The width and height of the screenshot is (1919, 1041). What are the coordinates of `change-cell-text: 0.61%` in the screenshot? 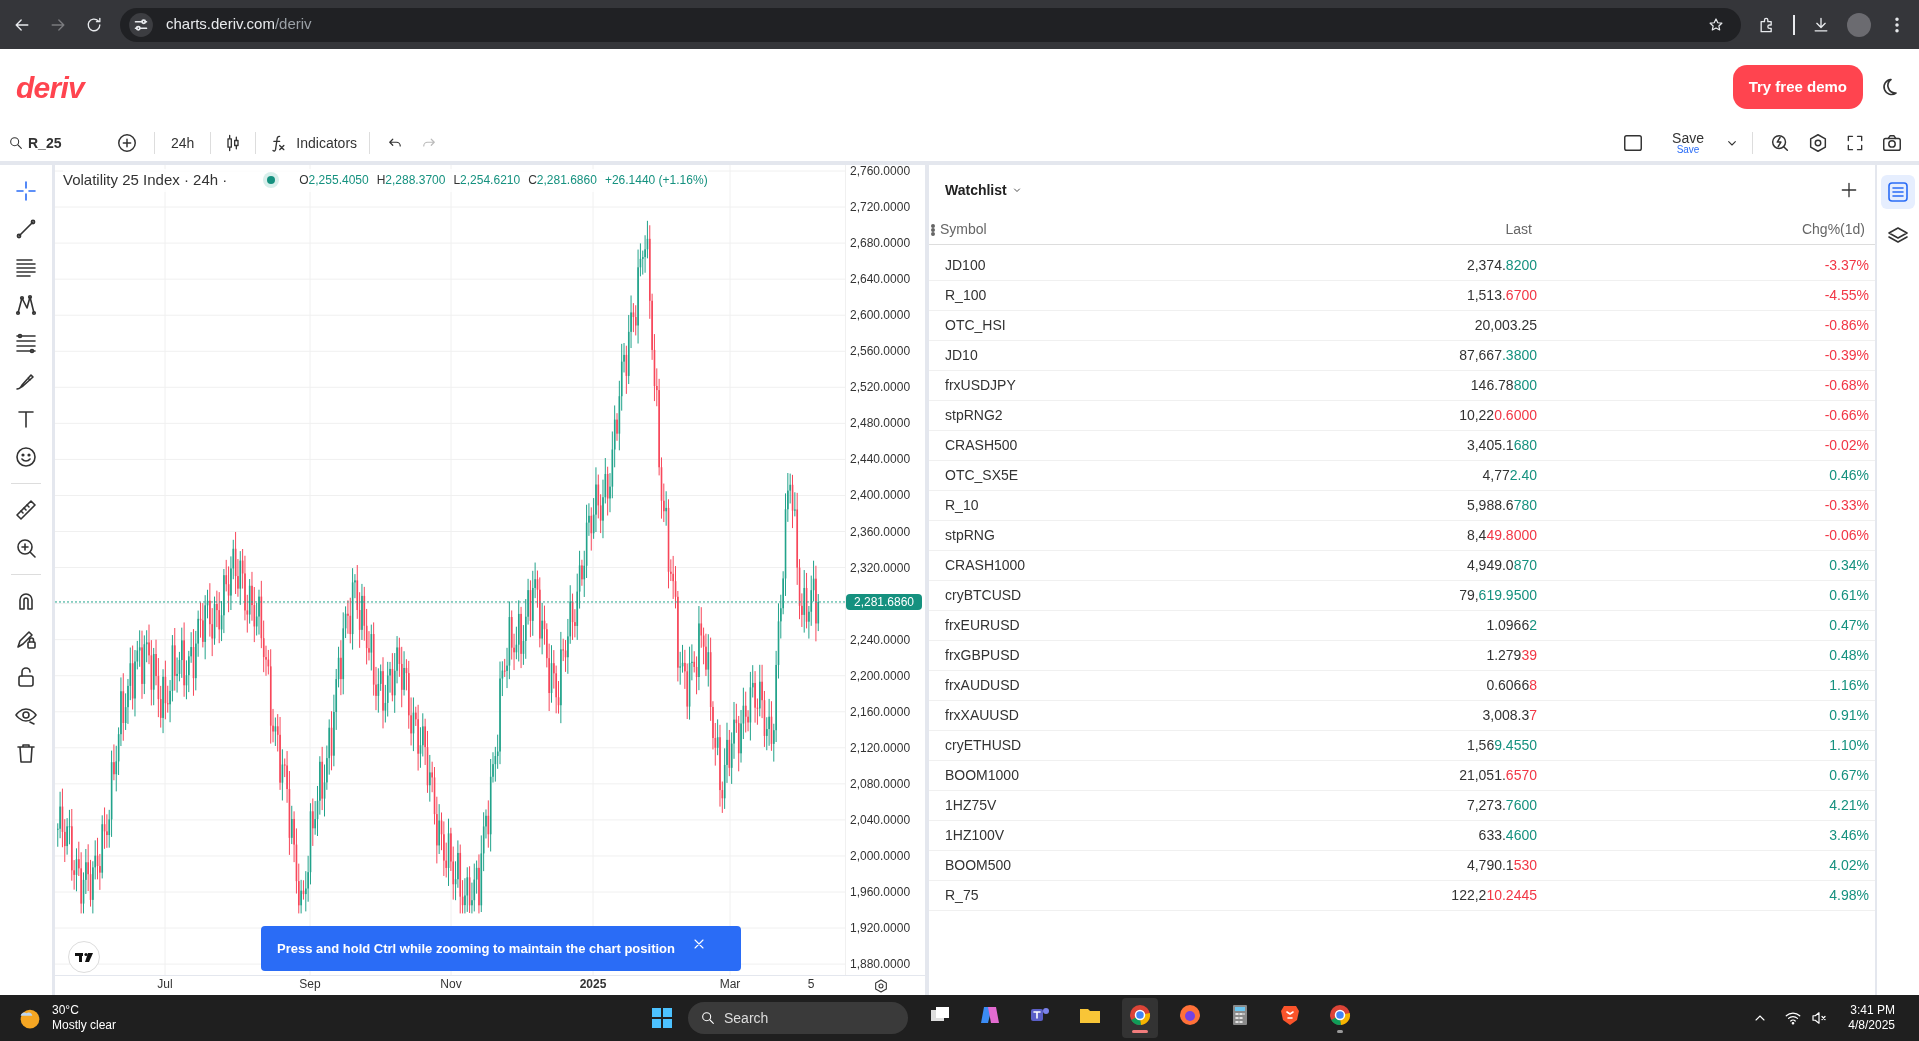 It's located at (1848, 595).